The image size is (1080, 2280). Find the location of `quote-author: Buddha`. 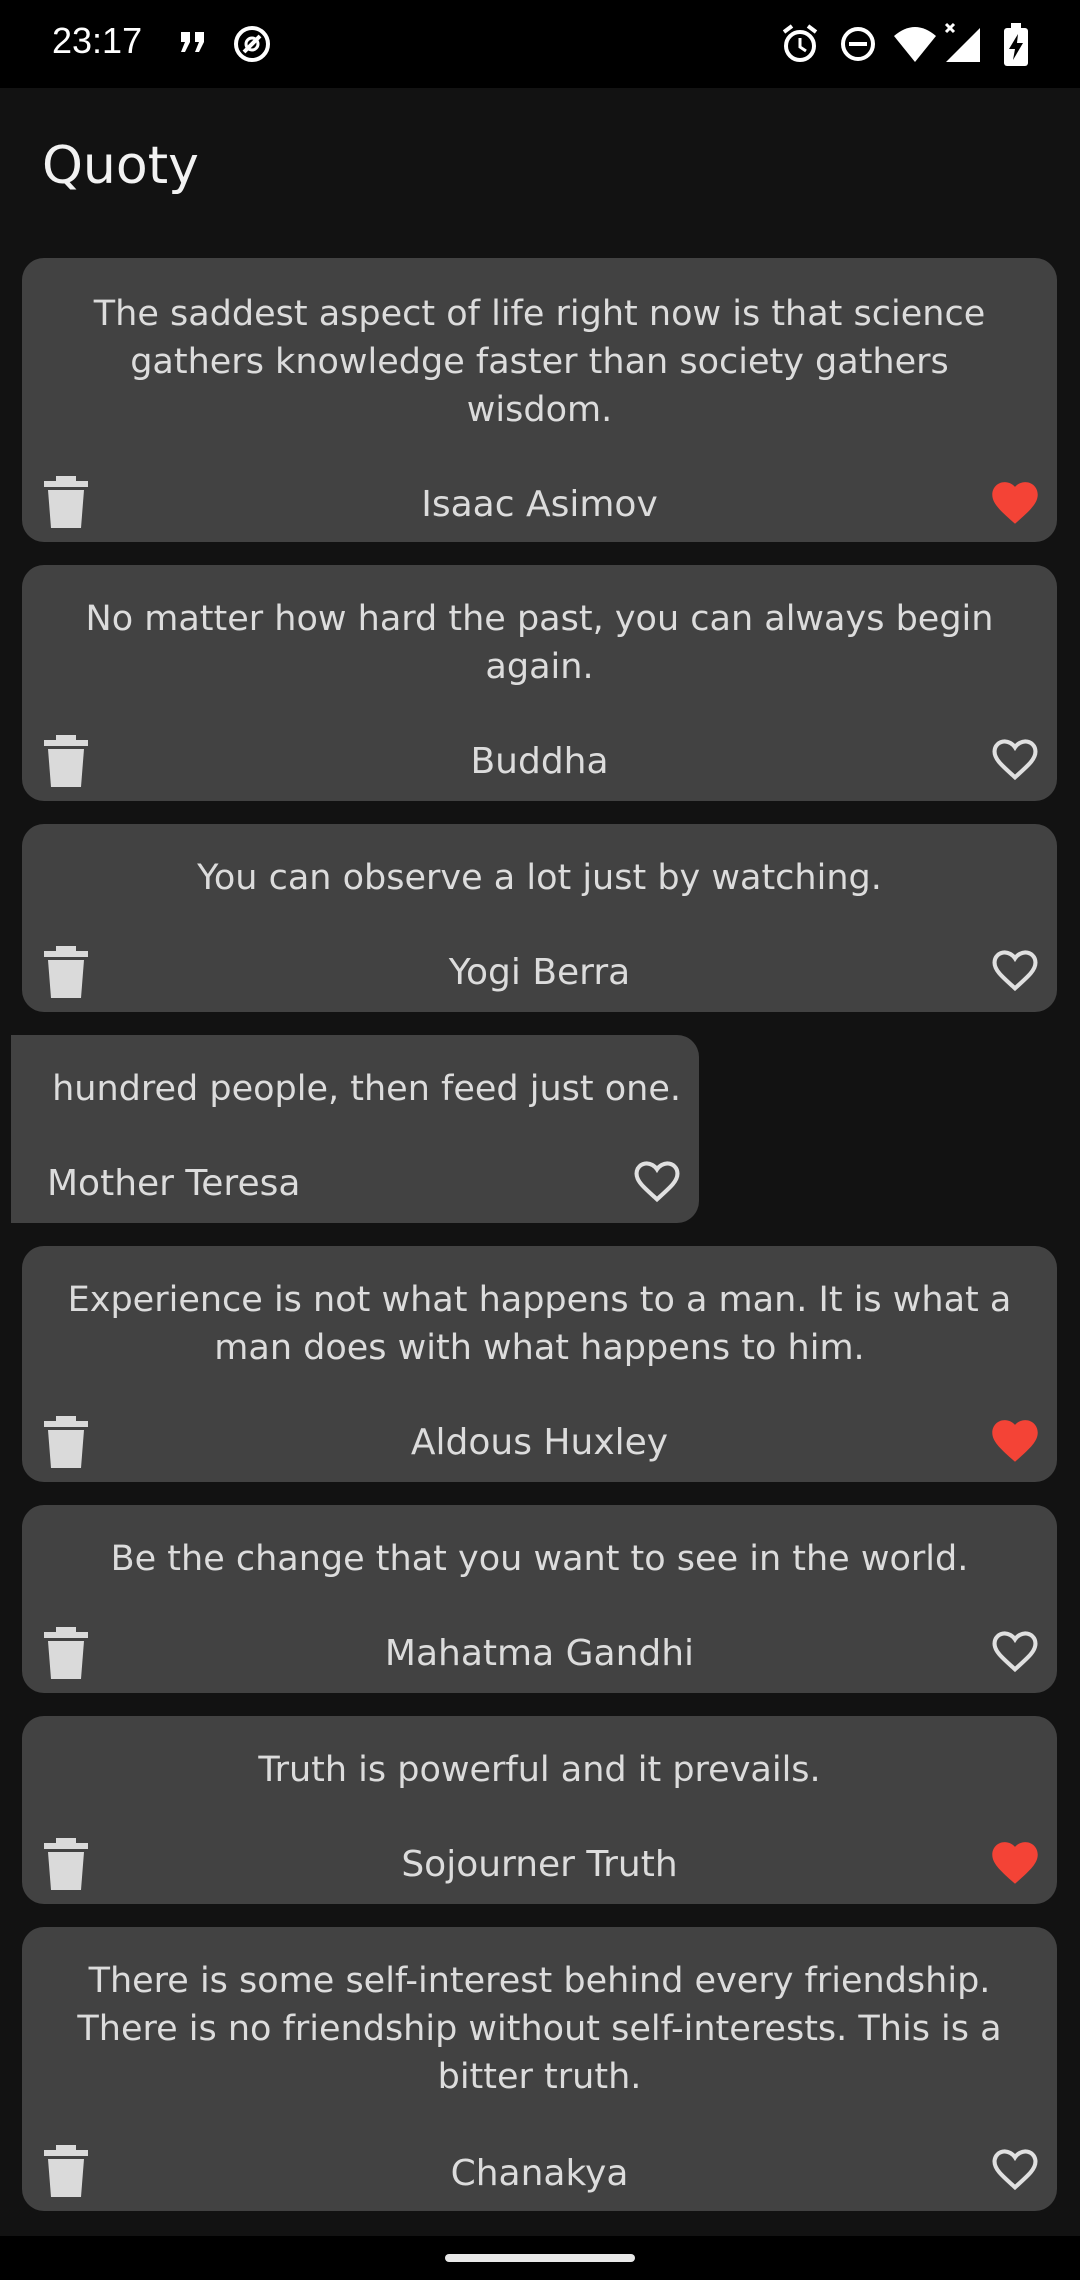

quote-author: Buddha is located at coordinates (539, 761).